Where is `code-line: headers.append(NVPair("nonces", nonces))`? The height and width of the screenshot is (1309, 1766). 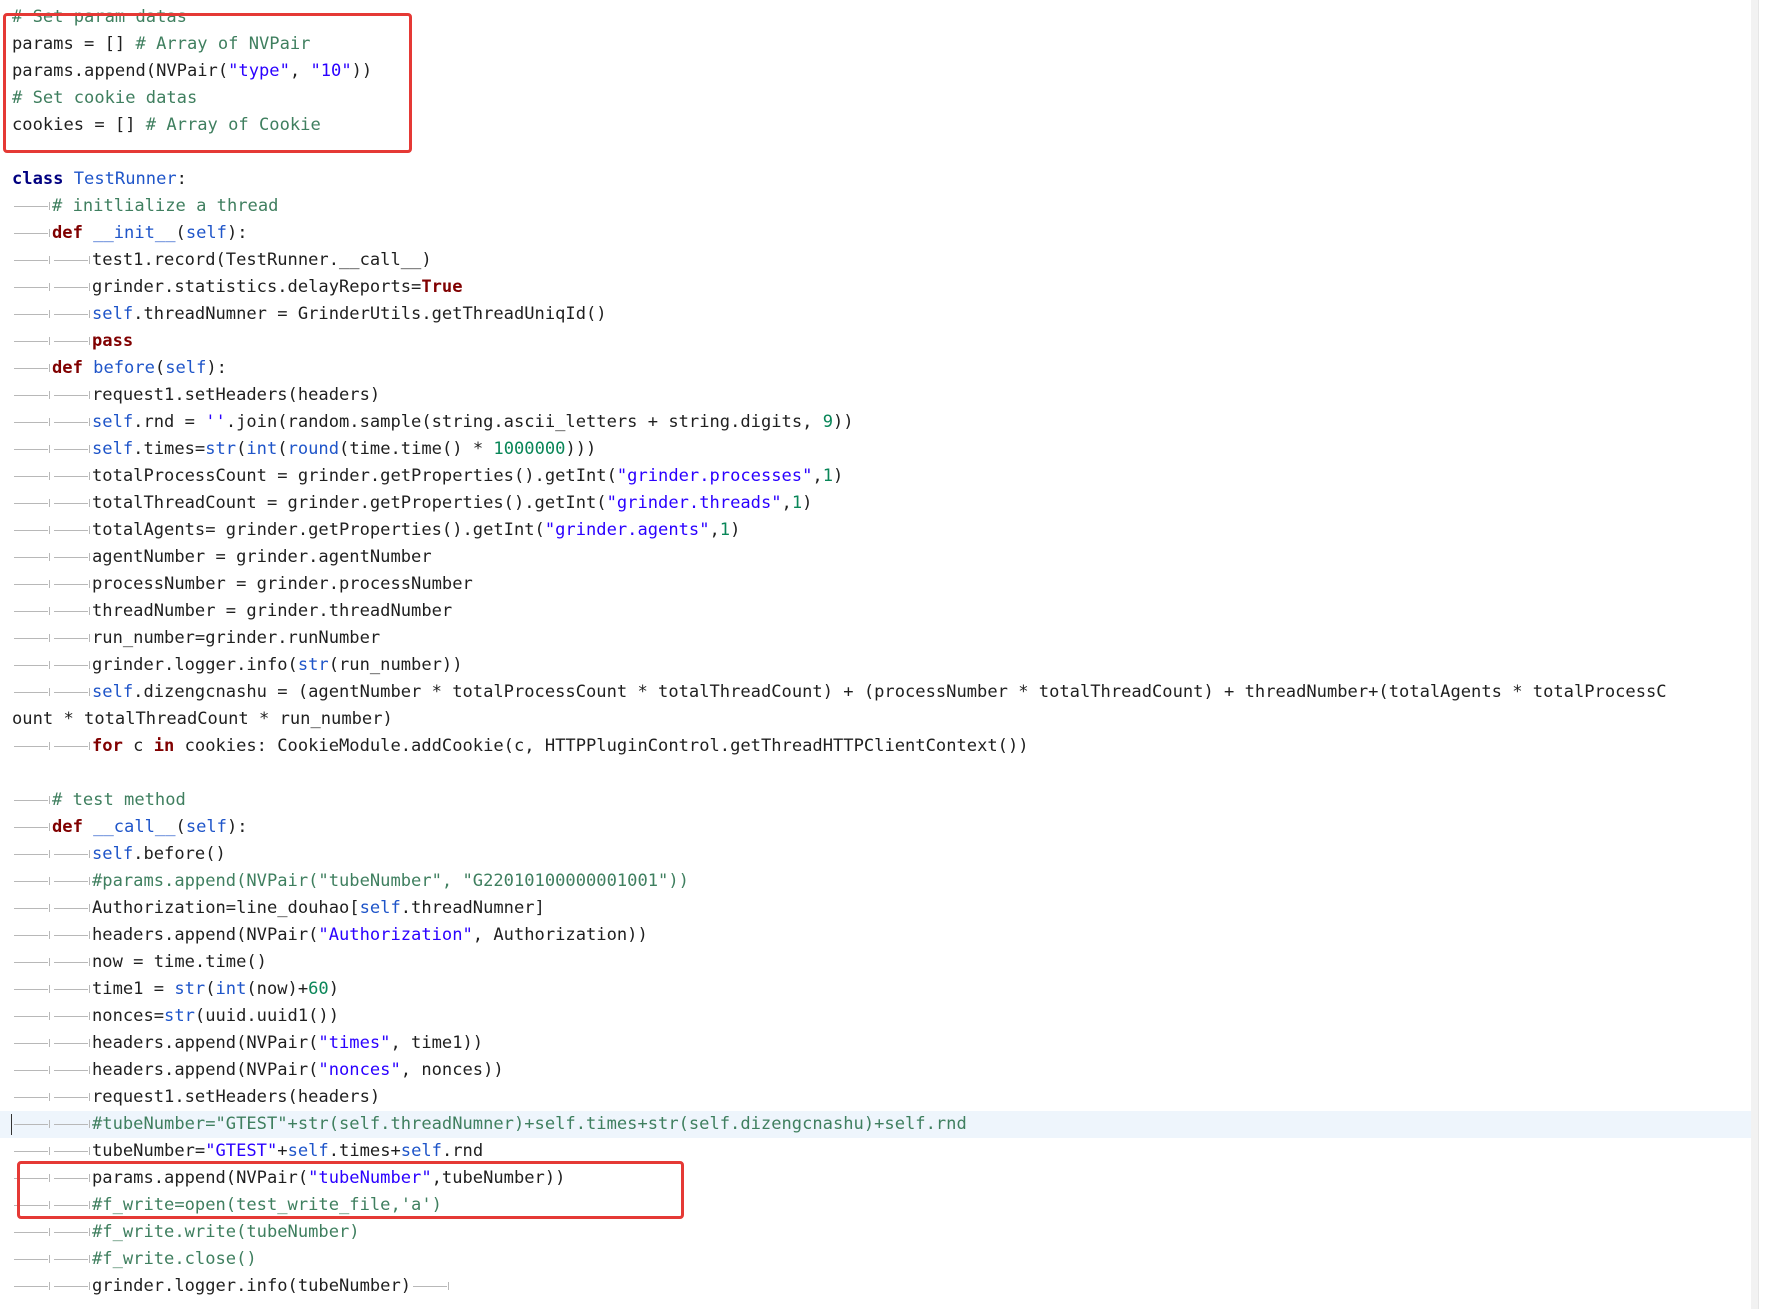
code-line: headers.append(NVPair("nonces", nonces)) is located at coordinates (879, 1070).